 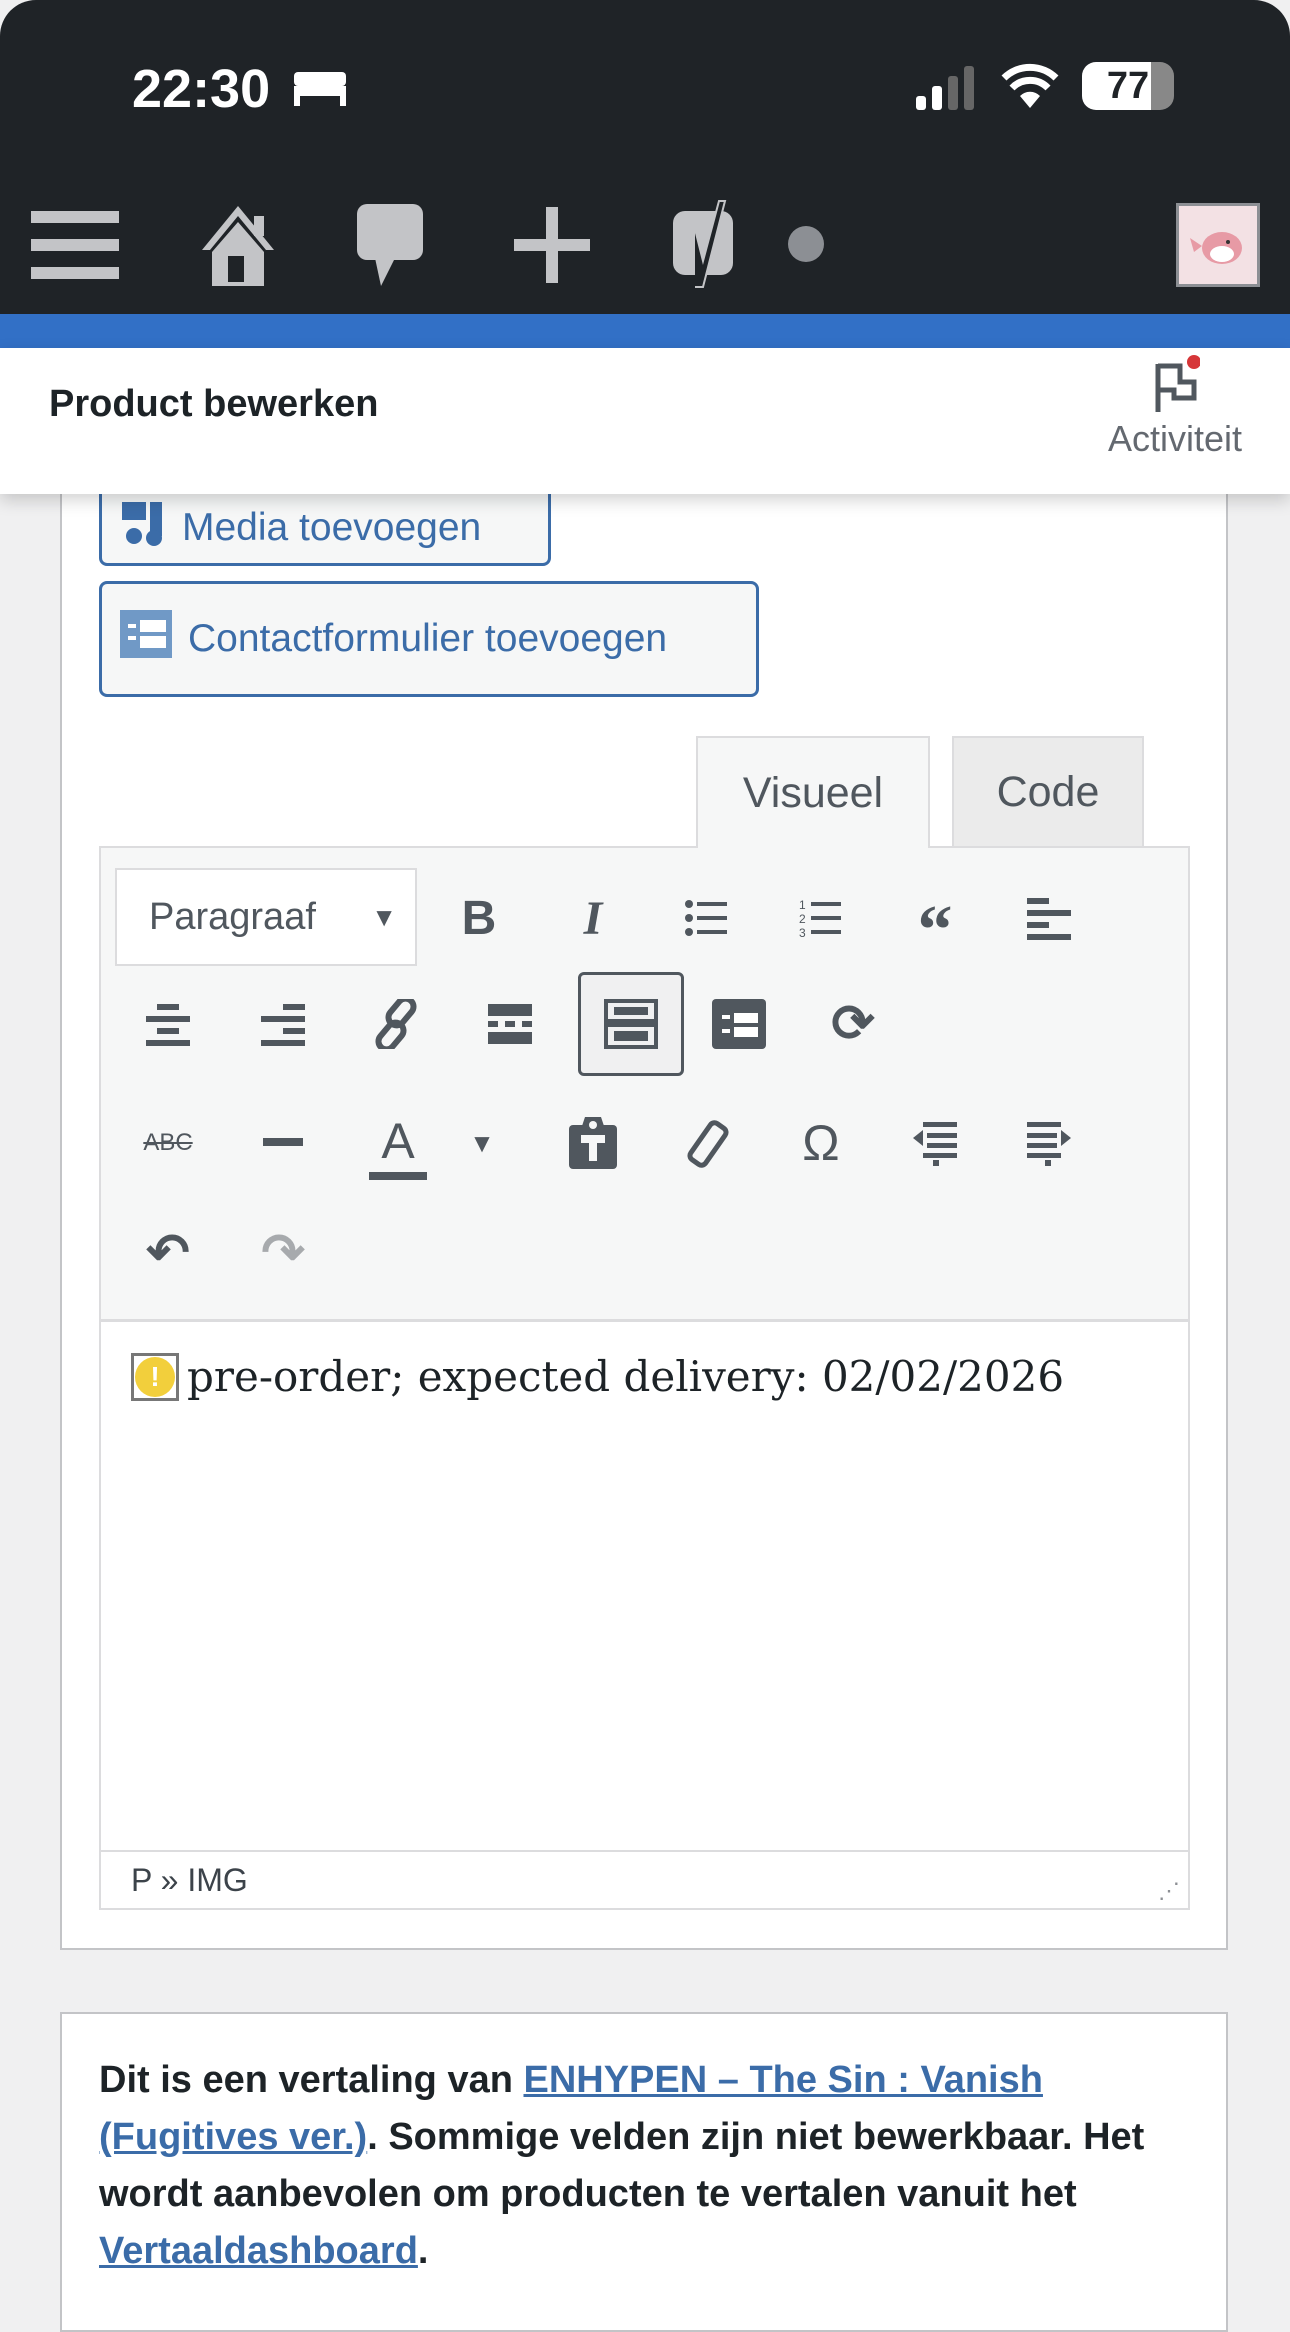 I want to click on chevron-down-icon: ▼, so click(x=384, y=916).